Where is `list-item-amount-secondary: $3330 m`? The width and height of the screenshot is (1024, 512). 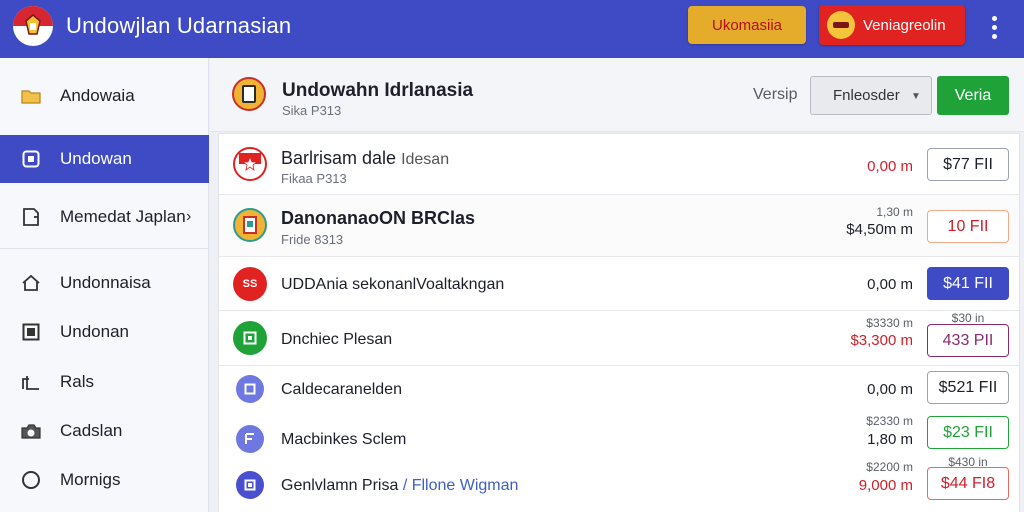 list-item-amount-secondary: $3330 m is located at coordinates (889, 323).